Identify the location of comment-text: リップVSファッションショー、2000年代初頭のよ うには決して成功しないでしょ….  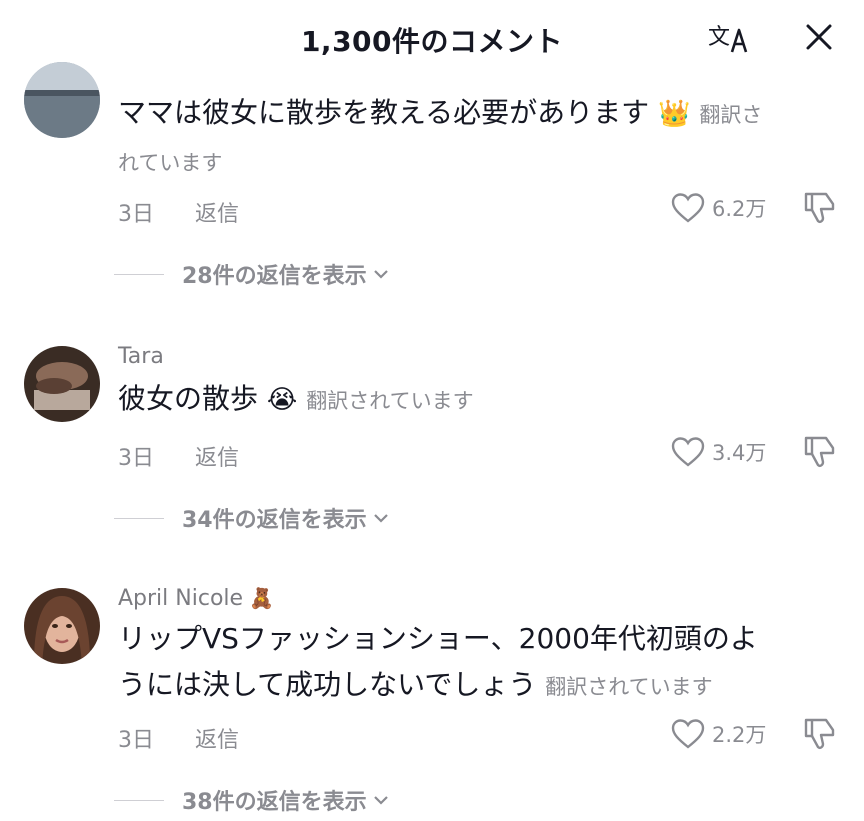
(438, 661).